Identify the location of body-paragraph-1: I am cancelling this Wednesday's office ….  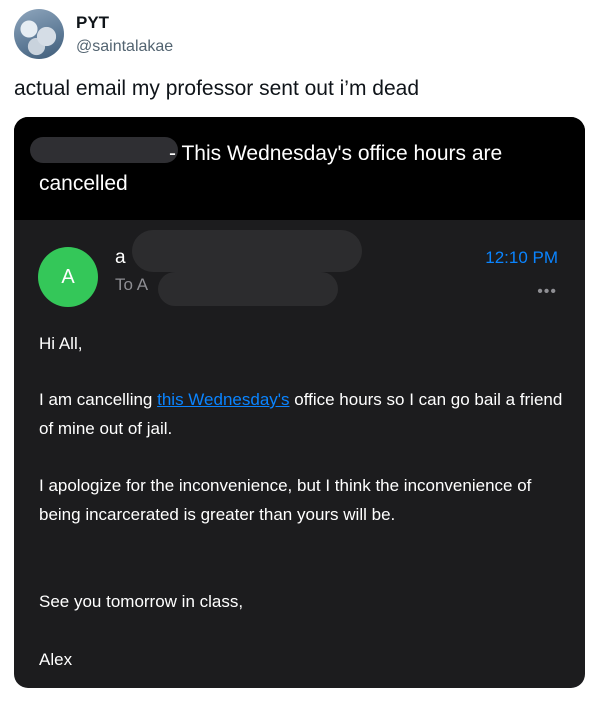
(304, 414).